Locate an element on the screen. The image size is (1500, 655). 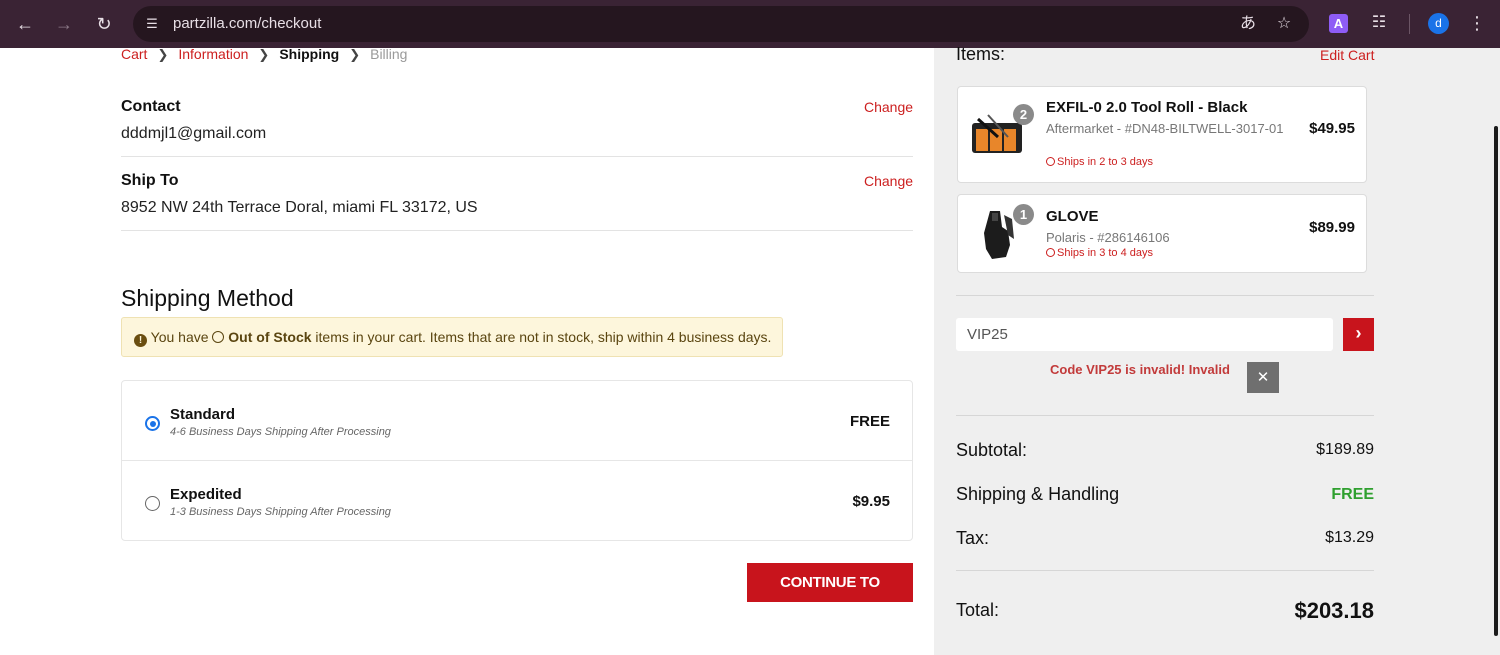
item-name: EXFIL-0 2.0 Tool Roll - Black is located at coordinates (1146, 107).